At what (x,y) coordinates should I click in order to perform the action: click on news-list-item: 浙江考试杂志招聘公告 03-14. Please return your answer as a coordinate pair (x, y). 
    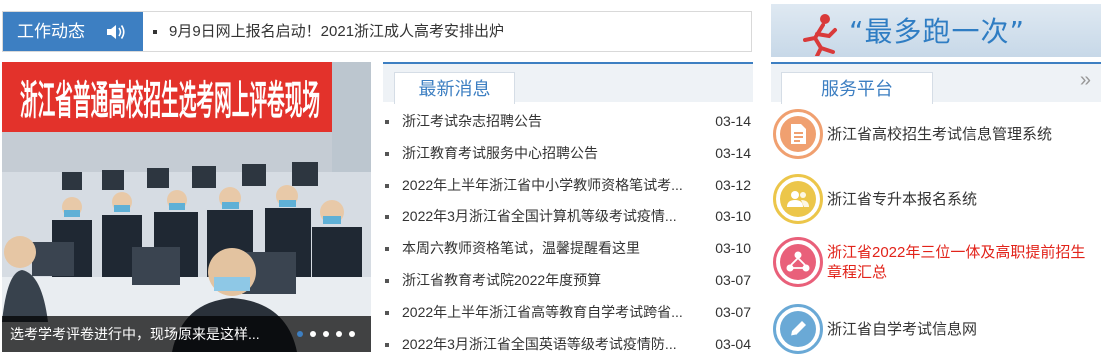
    Looking at the image, I should click on (568, 121).